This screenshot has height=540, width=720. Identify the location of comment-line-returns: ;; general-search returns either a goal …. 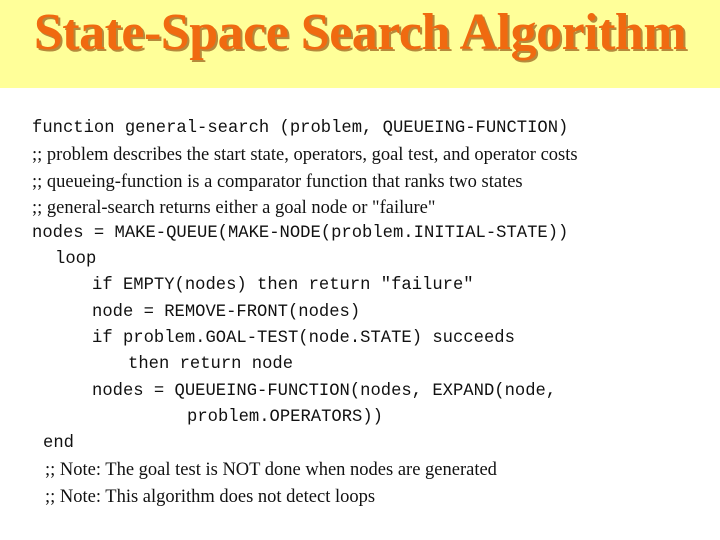
(234, 208).